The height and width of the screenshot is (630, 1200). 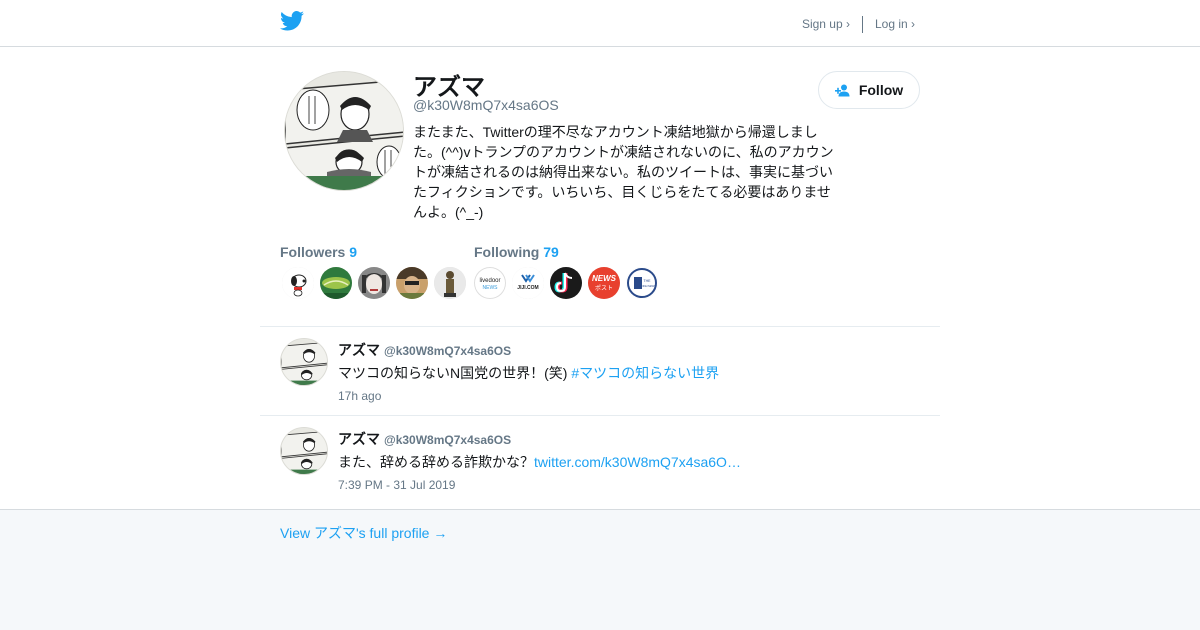 What do you see at coordinates (436, 462) in the screenshot?
I see `tweet-body: また、辞める辞める詐欺かな？` at bounding box center [436, 462].